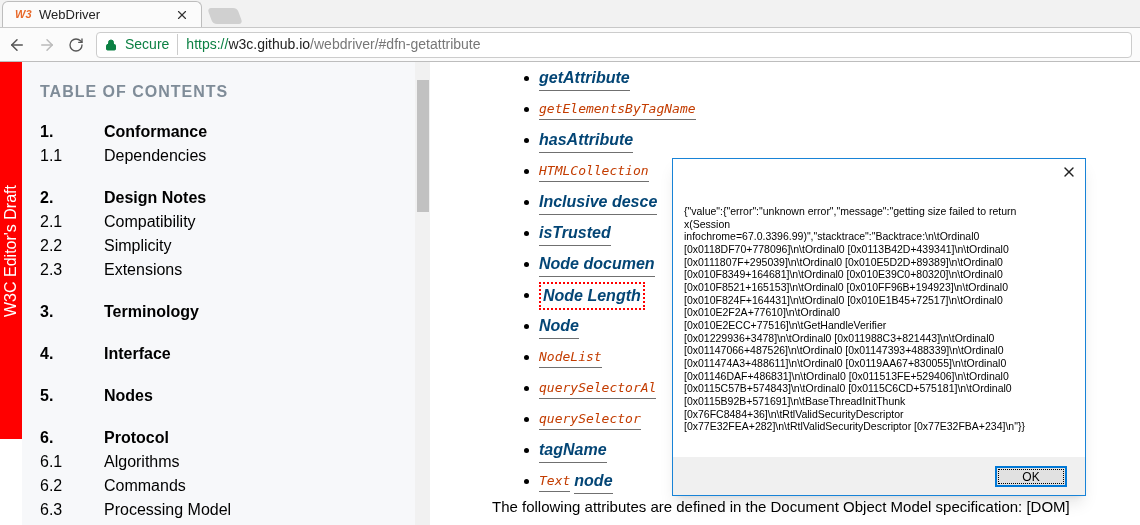 This screenshot has height=525, width=1140. I want to click on toc-link: Terminology, so click(151, 312).